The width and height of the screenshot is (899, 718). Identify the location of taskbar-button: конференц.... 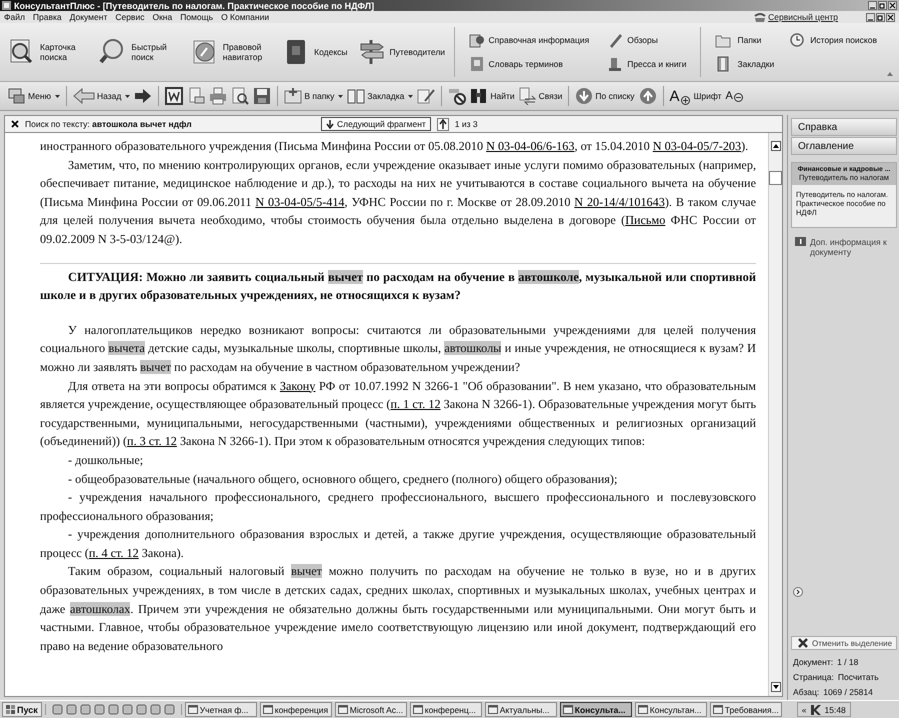
(446, 709).